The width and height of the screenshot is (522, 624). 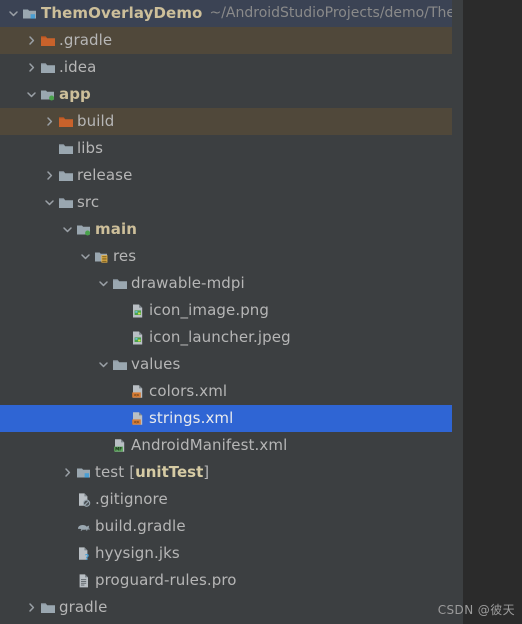 What do you see at coordinates (226, 472) in the screenshot?
I see `tree-row: test [unitTest]` at bounding box center [226, 472].